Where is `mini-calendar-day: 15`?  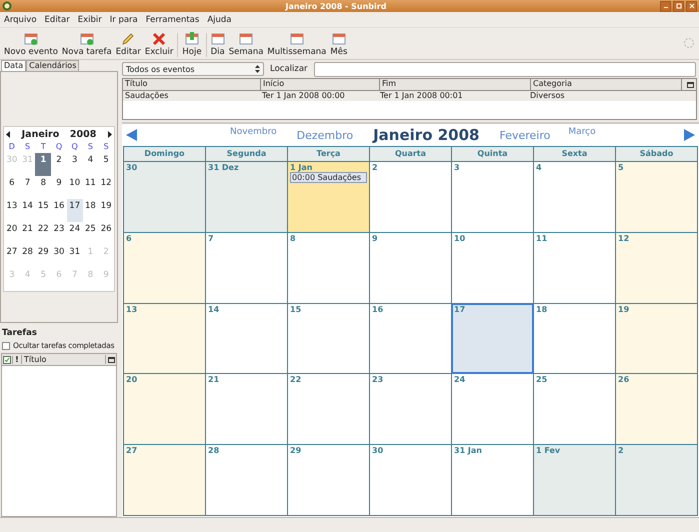
mini-calendar-day: 15 is located at coordinates (43, 210).